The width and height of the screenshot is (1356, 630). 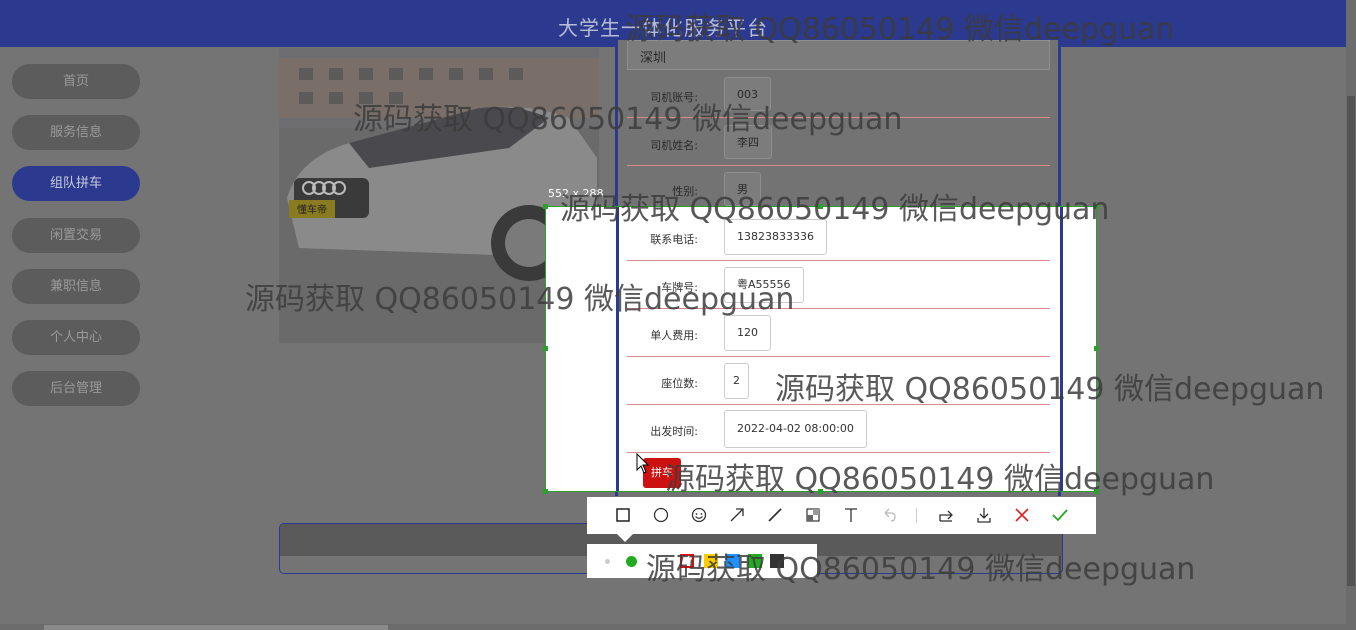 What do you see at coordinates (711, 561) in the screenshot?
I see `color-yellow-swatch` at bounding box center [711, 561].